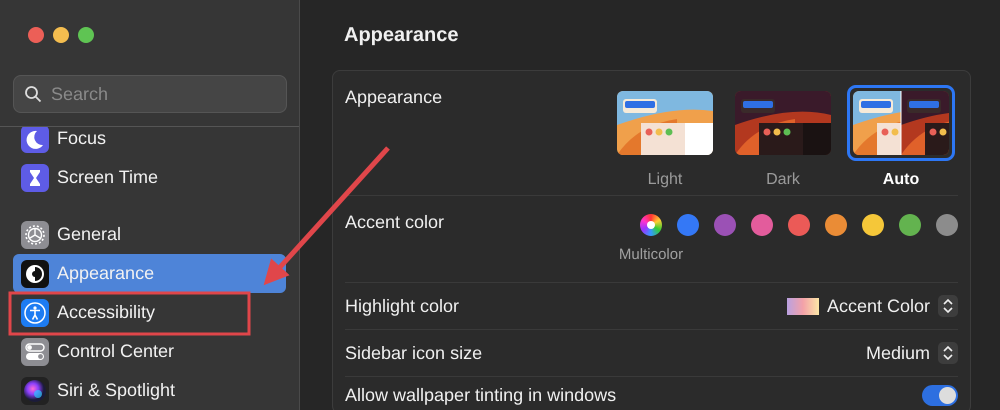 This screenshot has width=1000, height=410. What do you see at coordinates (36, 35) in the screenshot?
I see `close-button` at bounding box center [36, 35].